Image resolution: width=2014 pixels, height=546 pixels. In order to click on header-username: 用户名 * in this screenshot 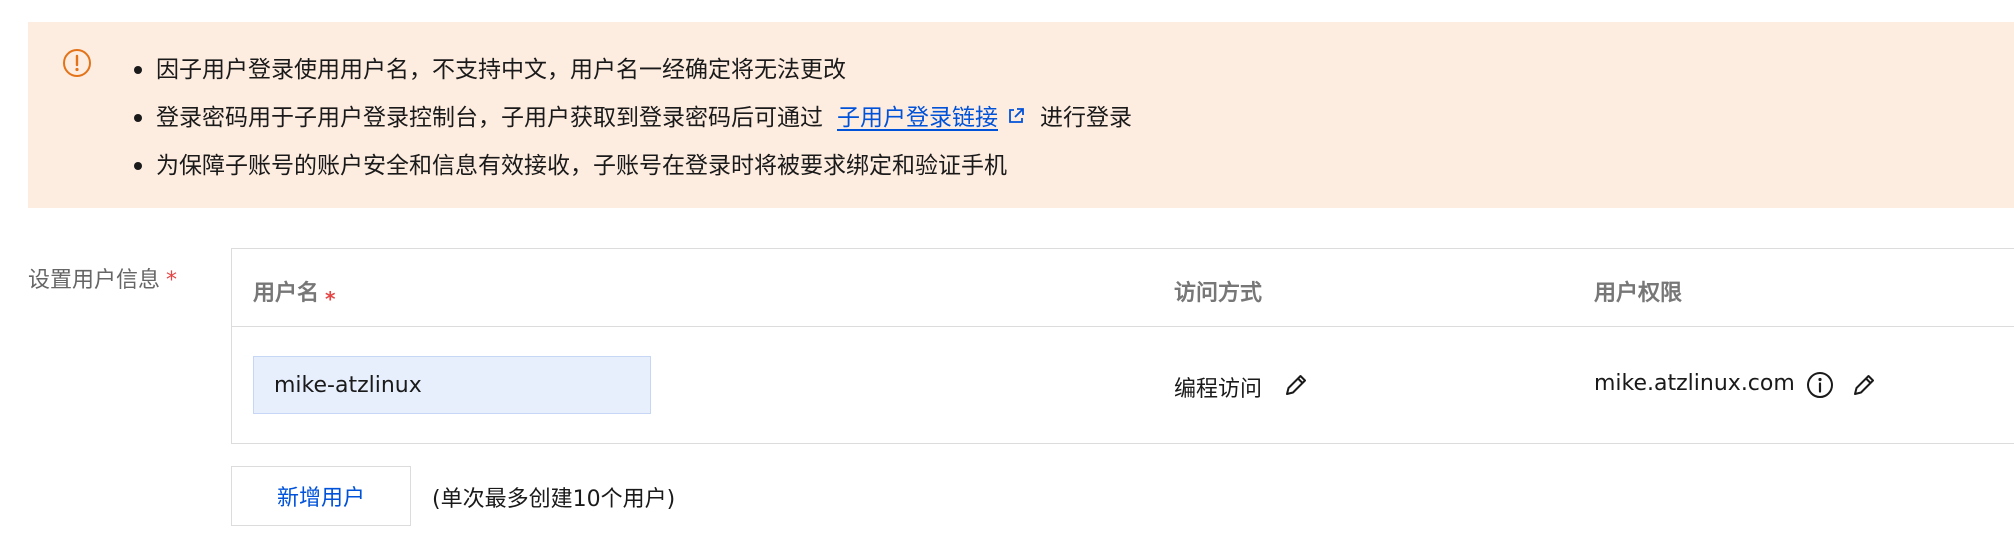, I will do `click(294, 293)`.